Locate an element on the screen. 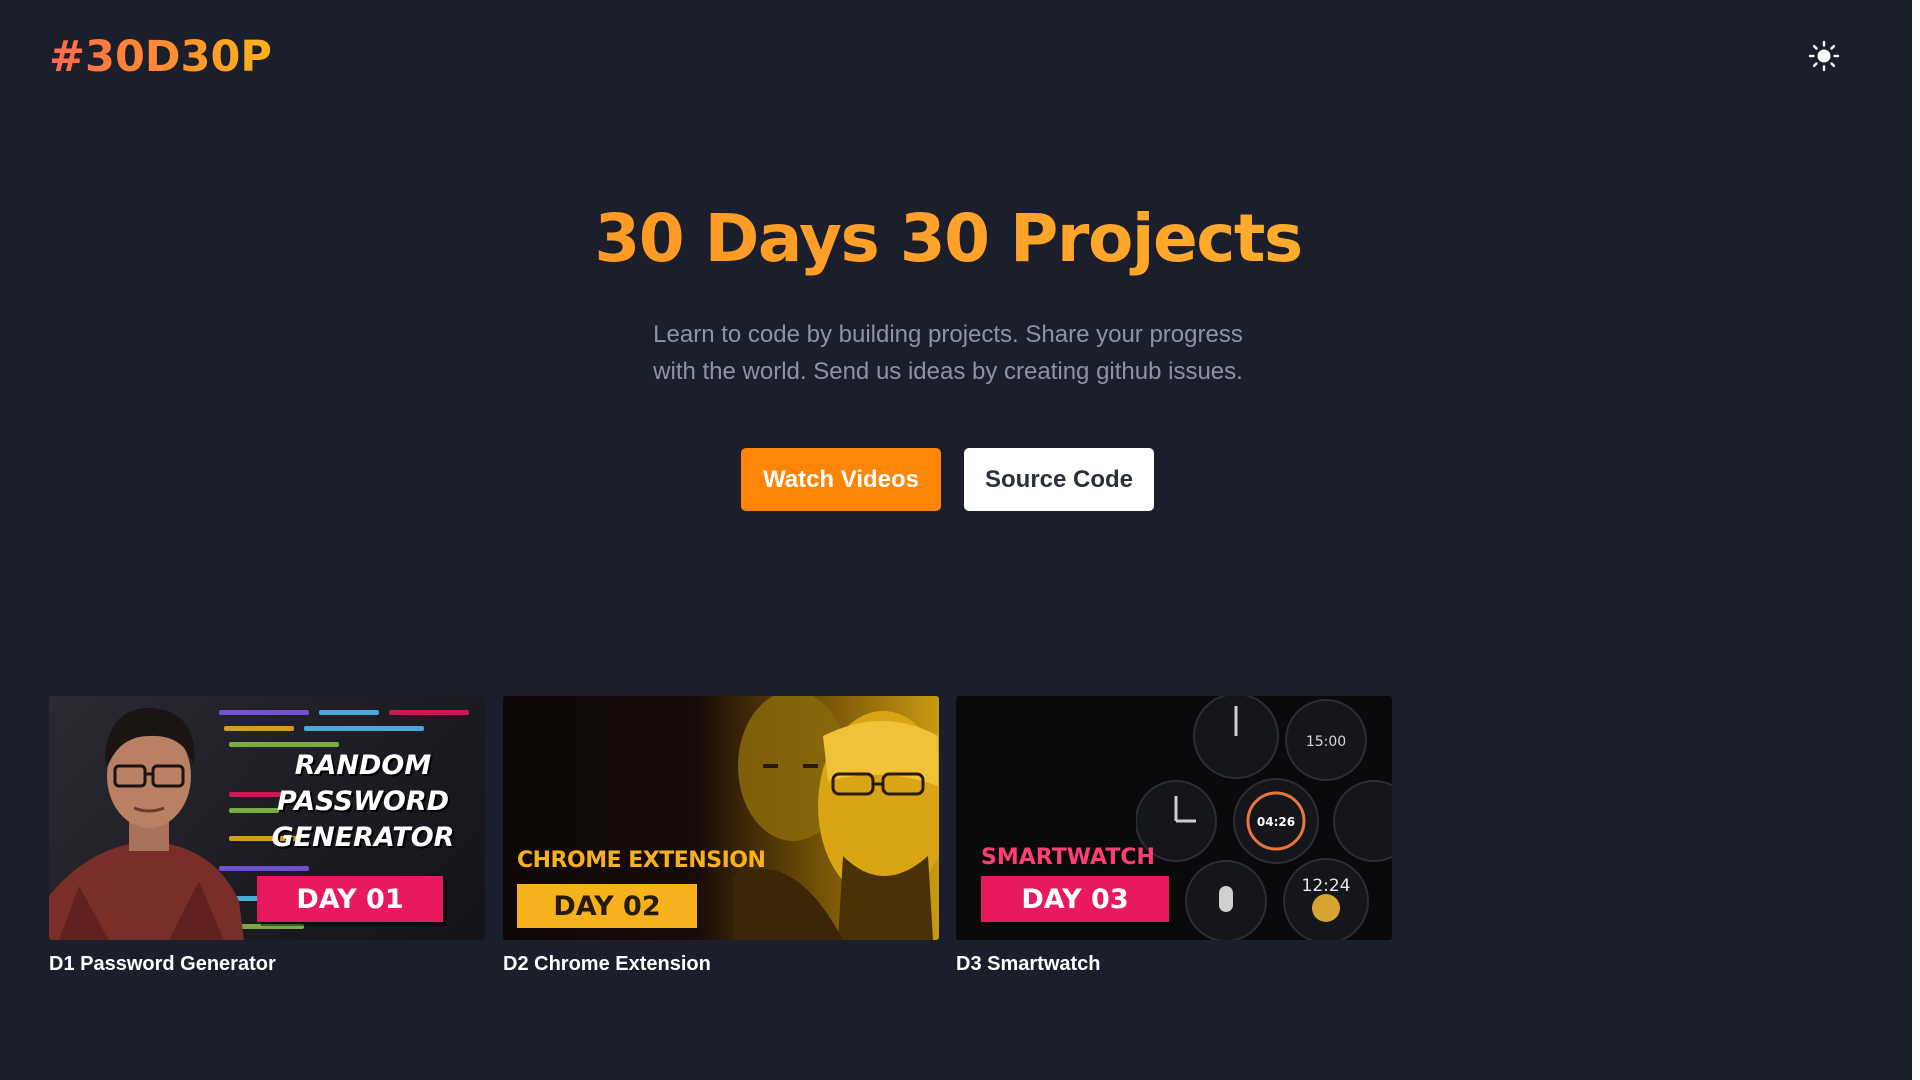 This screenshot has height=1080, width=1920. day-badge: DAY 03 is located at coordinates (1075, 899).